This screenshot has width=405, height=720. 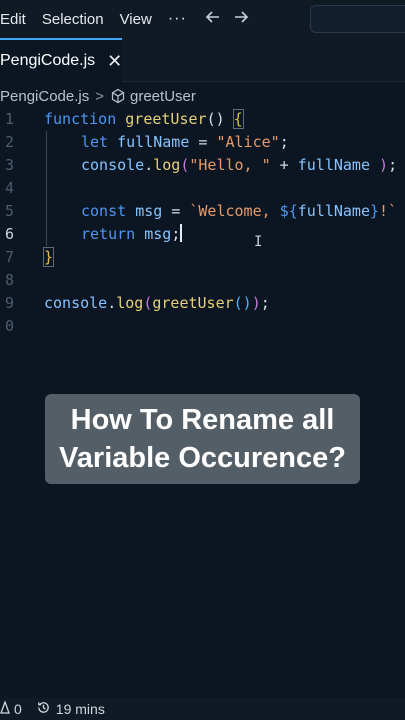 I want to click on text-caret, so click(x=181, y=233).